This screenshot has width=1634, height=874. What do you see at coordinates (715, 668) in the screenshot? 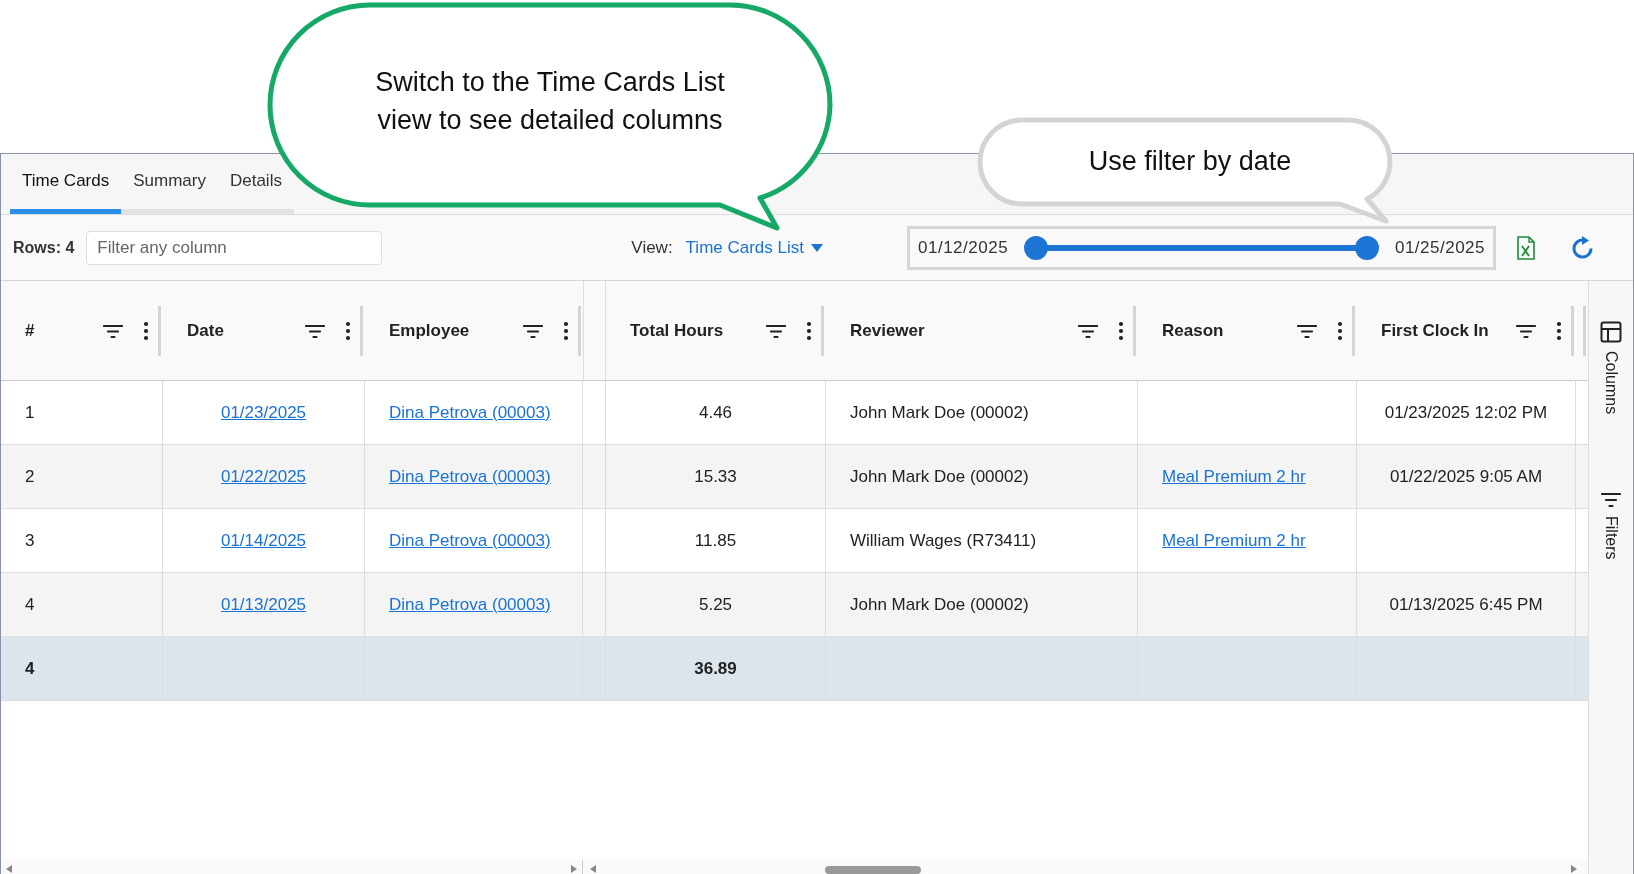
I see `table-cell: 36.89` at bounding box center [715, 668].